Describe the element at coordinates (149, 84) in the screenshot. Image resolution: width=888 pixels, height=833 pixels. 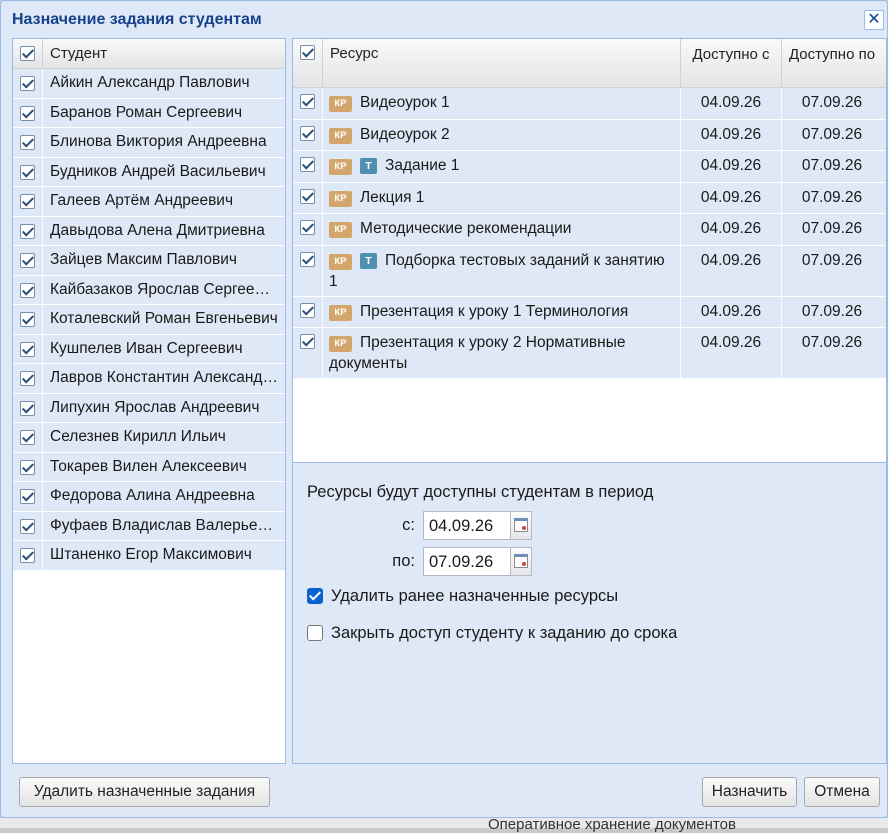
I see `student-row: Айкин Александр Павлович` at that location.